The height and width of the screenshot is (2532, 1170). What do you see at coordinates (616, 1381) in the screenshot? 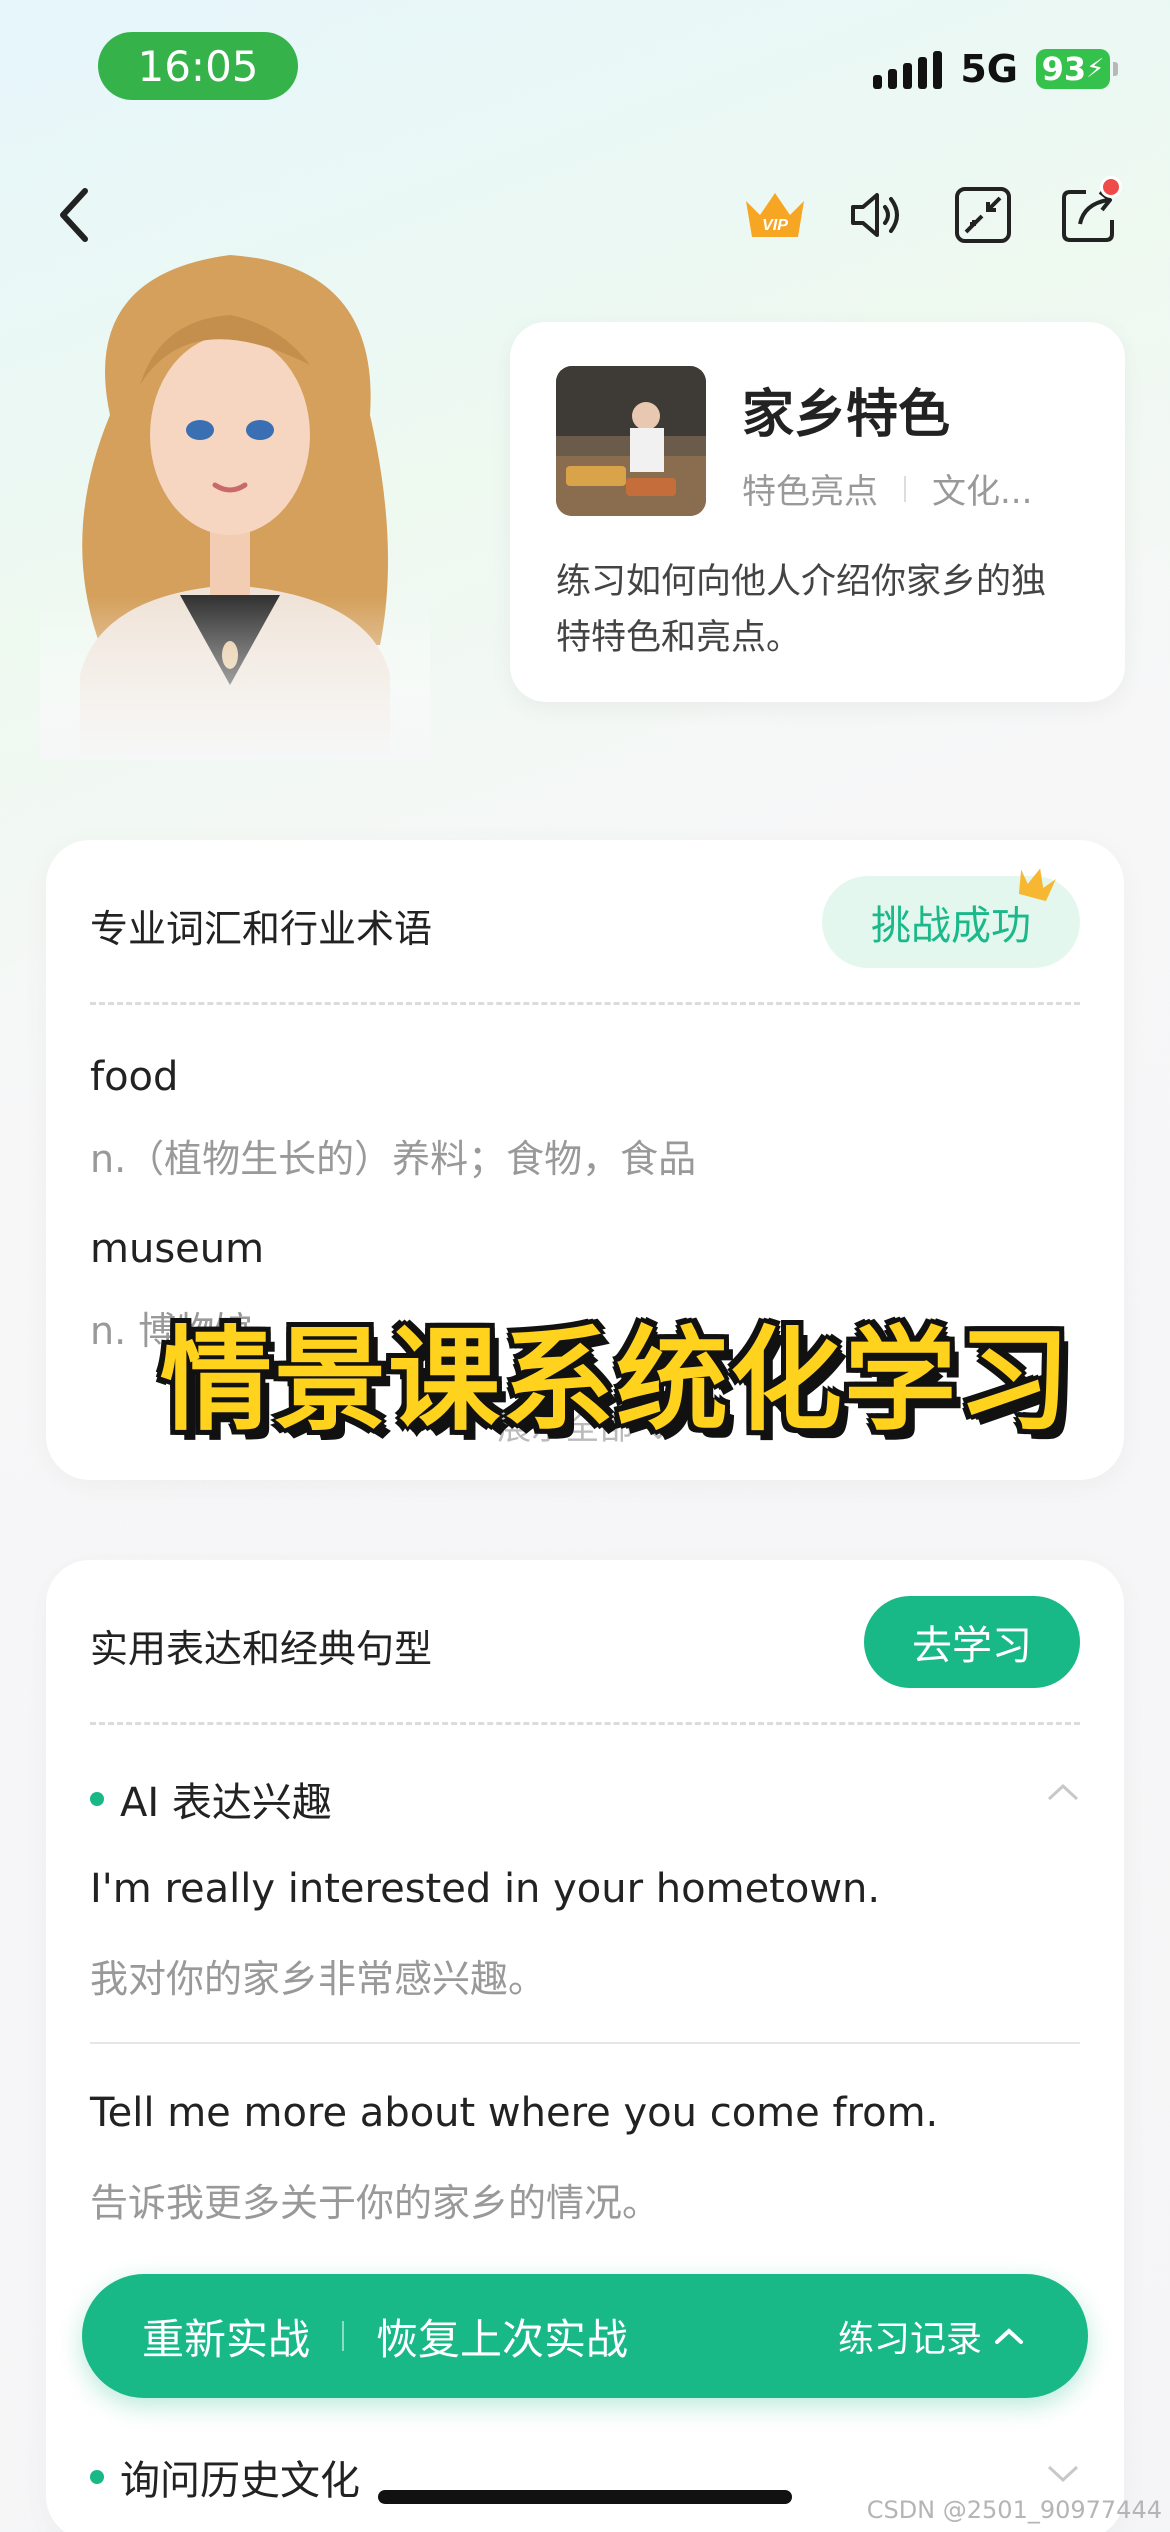
I see `promo-overlay-text: 情景课系统化学习` at bounding box center [616, 1381].